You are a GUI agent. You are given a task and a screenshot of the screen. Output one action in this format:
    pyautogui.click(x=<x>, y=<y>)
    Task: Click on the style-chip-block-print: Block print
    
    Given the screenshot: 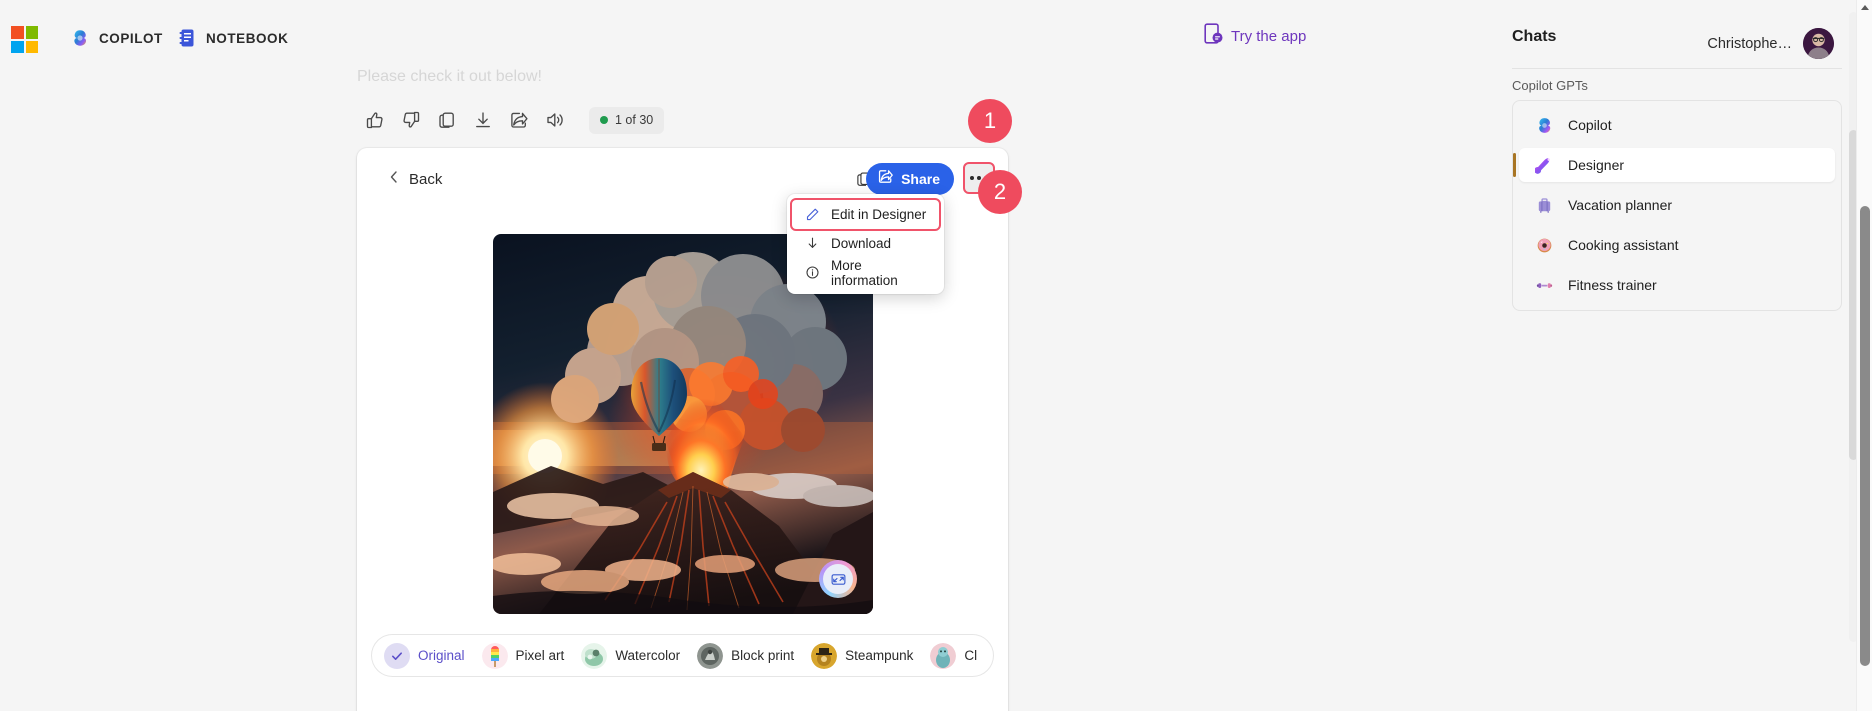 What is the action you would take?
    pyautogui.click(x=749, y=655)
    